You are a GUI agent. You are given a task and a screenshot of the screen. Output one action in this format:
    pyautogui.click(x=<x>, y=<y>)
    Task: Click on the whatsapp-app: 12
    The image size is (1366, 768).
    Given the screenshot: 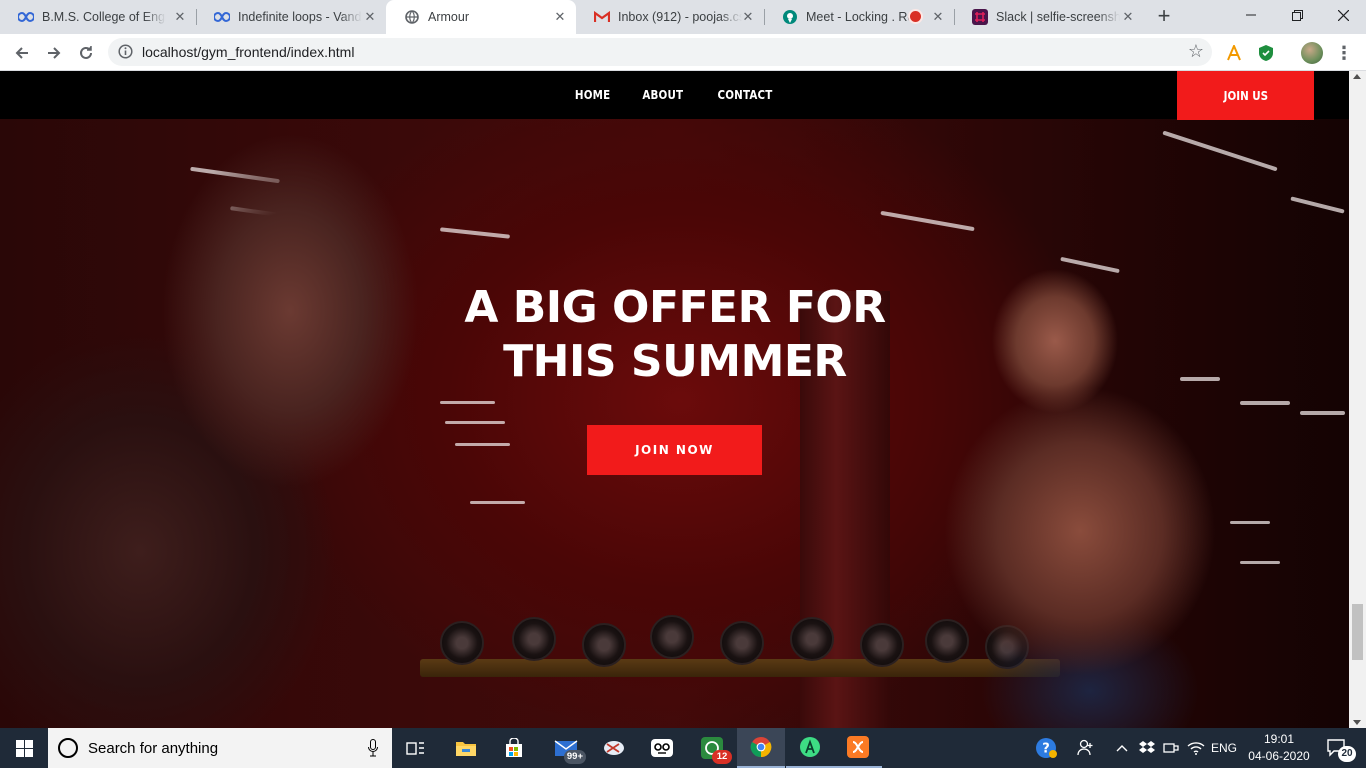 What is the action you would take?
    pyautogui.click(x=712, y=748)
    